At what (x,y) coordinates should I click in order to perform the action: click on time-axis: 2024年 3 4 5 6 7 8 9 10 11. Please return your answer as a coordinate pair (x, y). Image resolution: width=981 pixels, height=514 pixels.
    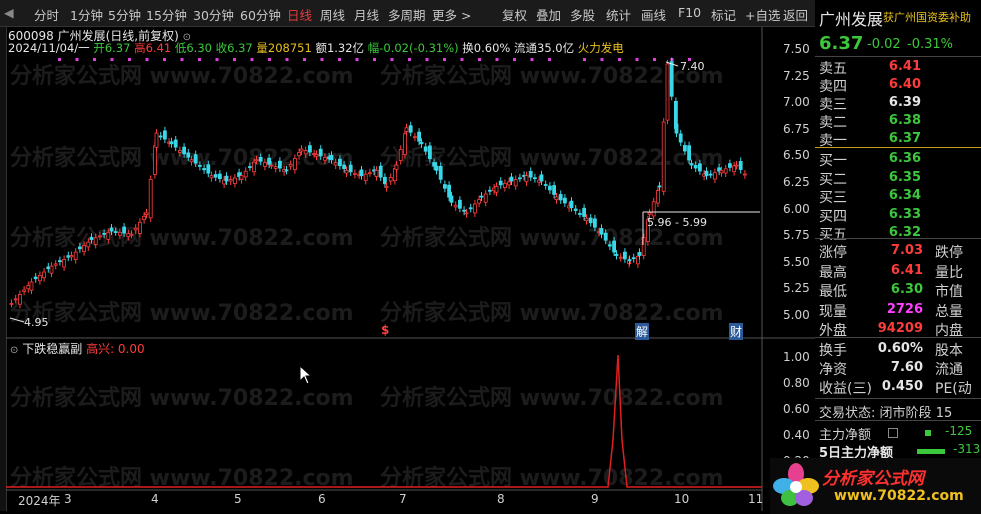
    Looking at the image, I should click on (384, 501).